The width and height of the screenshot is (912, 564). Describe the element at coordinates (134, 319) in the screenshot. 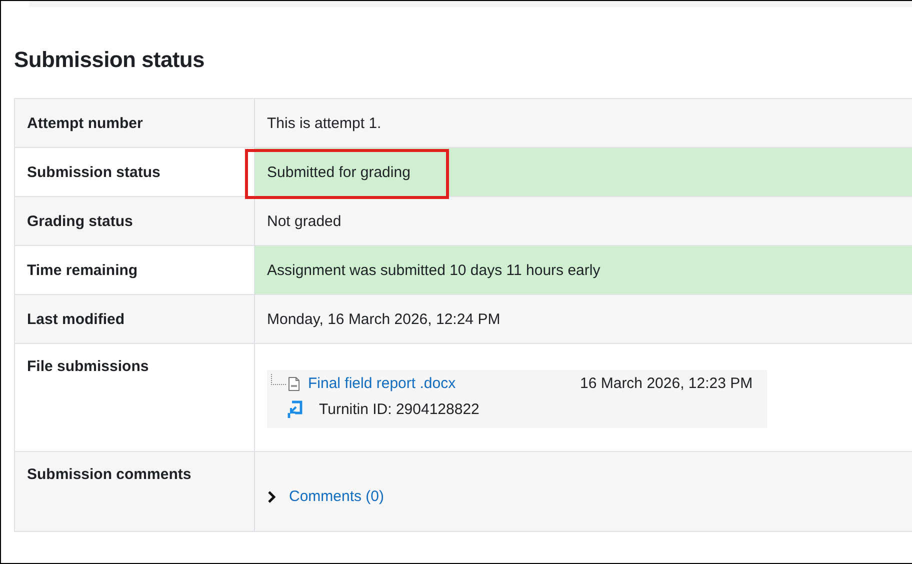

I see `row-label: Last modified` at that location.